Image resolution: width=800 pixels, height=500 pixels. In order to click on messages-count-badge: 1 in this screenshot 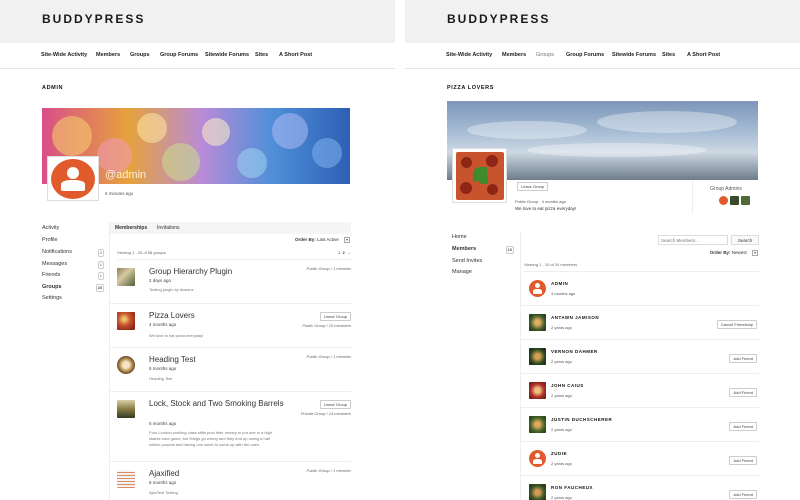, I will do `click(100, 265)`.